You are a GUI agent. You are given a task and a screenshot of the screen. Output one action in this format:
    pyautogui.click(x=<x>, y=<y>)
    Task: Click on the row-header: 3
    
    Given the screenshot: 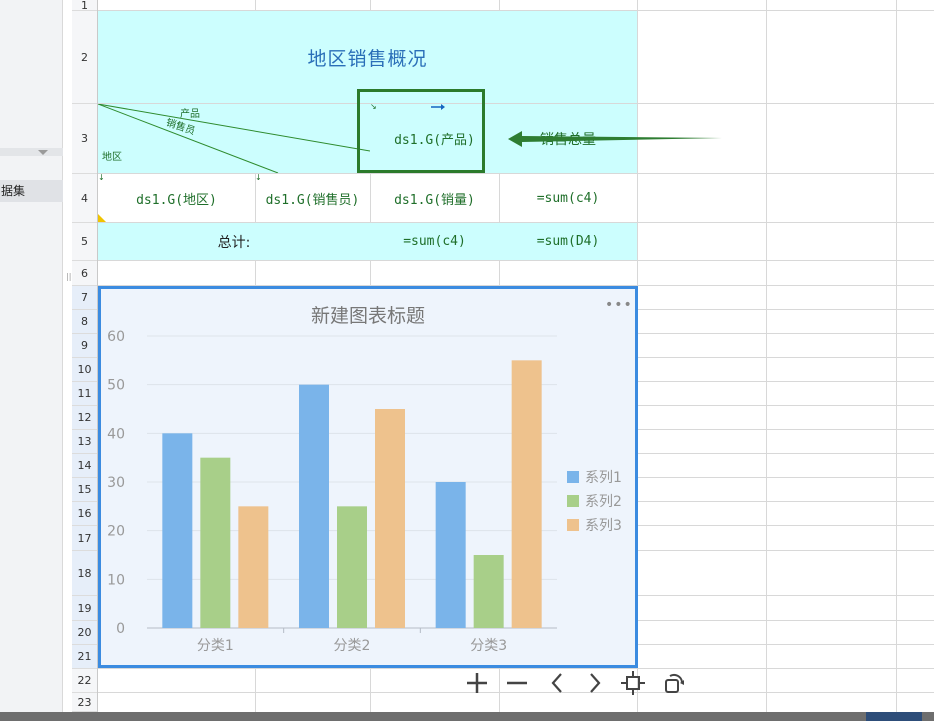 What is the action you would take?
    pyautogui.click(x=84, y=139)
    